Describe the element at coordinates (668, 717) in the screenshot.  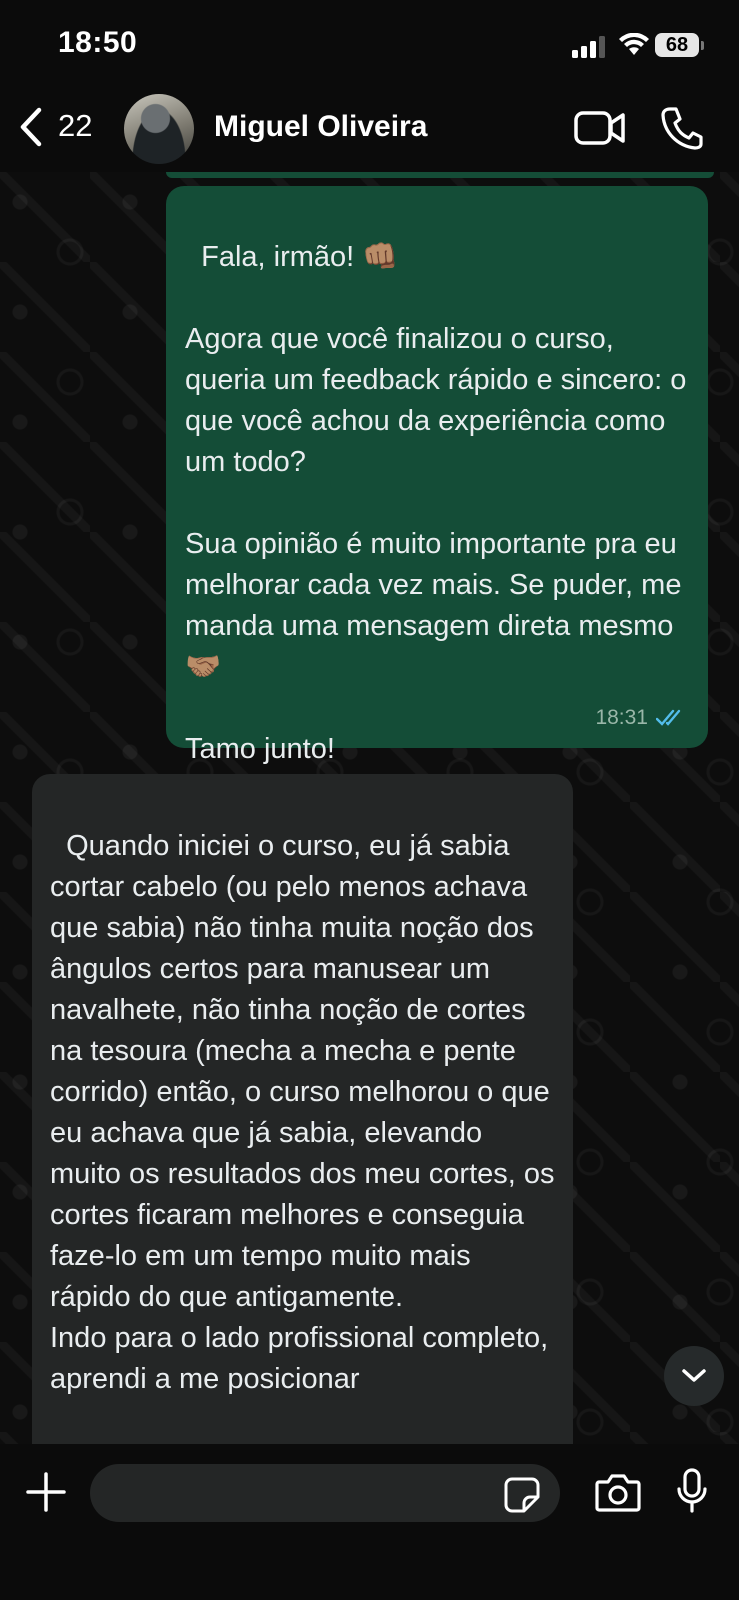
I see `double-check-read-icon` at that location.